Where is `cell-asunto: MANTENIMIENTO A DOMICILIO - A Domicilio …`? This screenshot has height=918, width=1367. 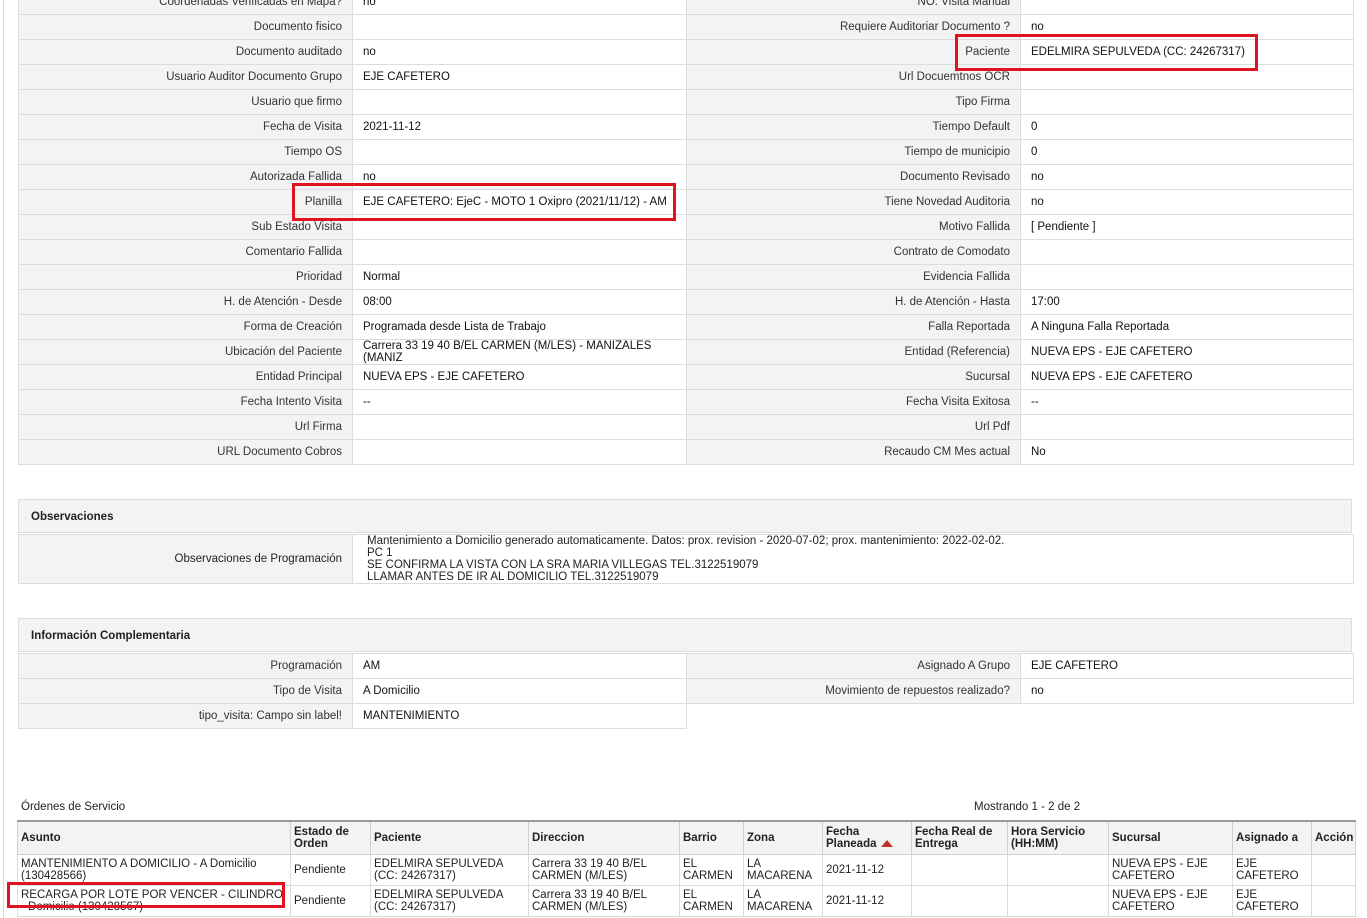
cell-asunto: MANTENIMIENTO A DOMICILIO - A Domicilio … is located at coordinates (154, 870).